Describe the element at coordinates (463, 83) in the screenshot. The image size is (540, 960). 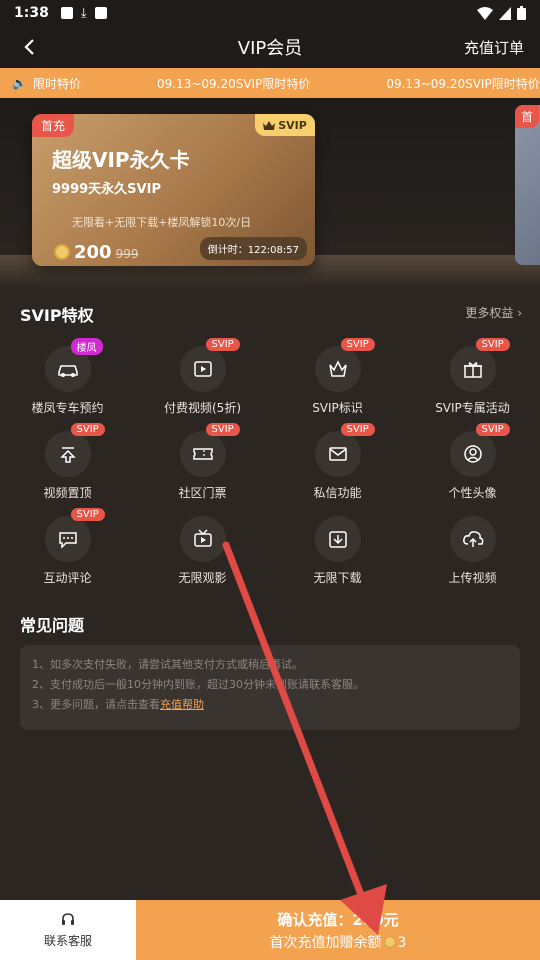
I see `marquee-text-2: 09.13~09.20SVIP限时特价` at that location.